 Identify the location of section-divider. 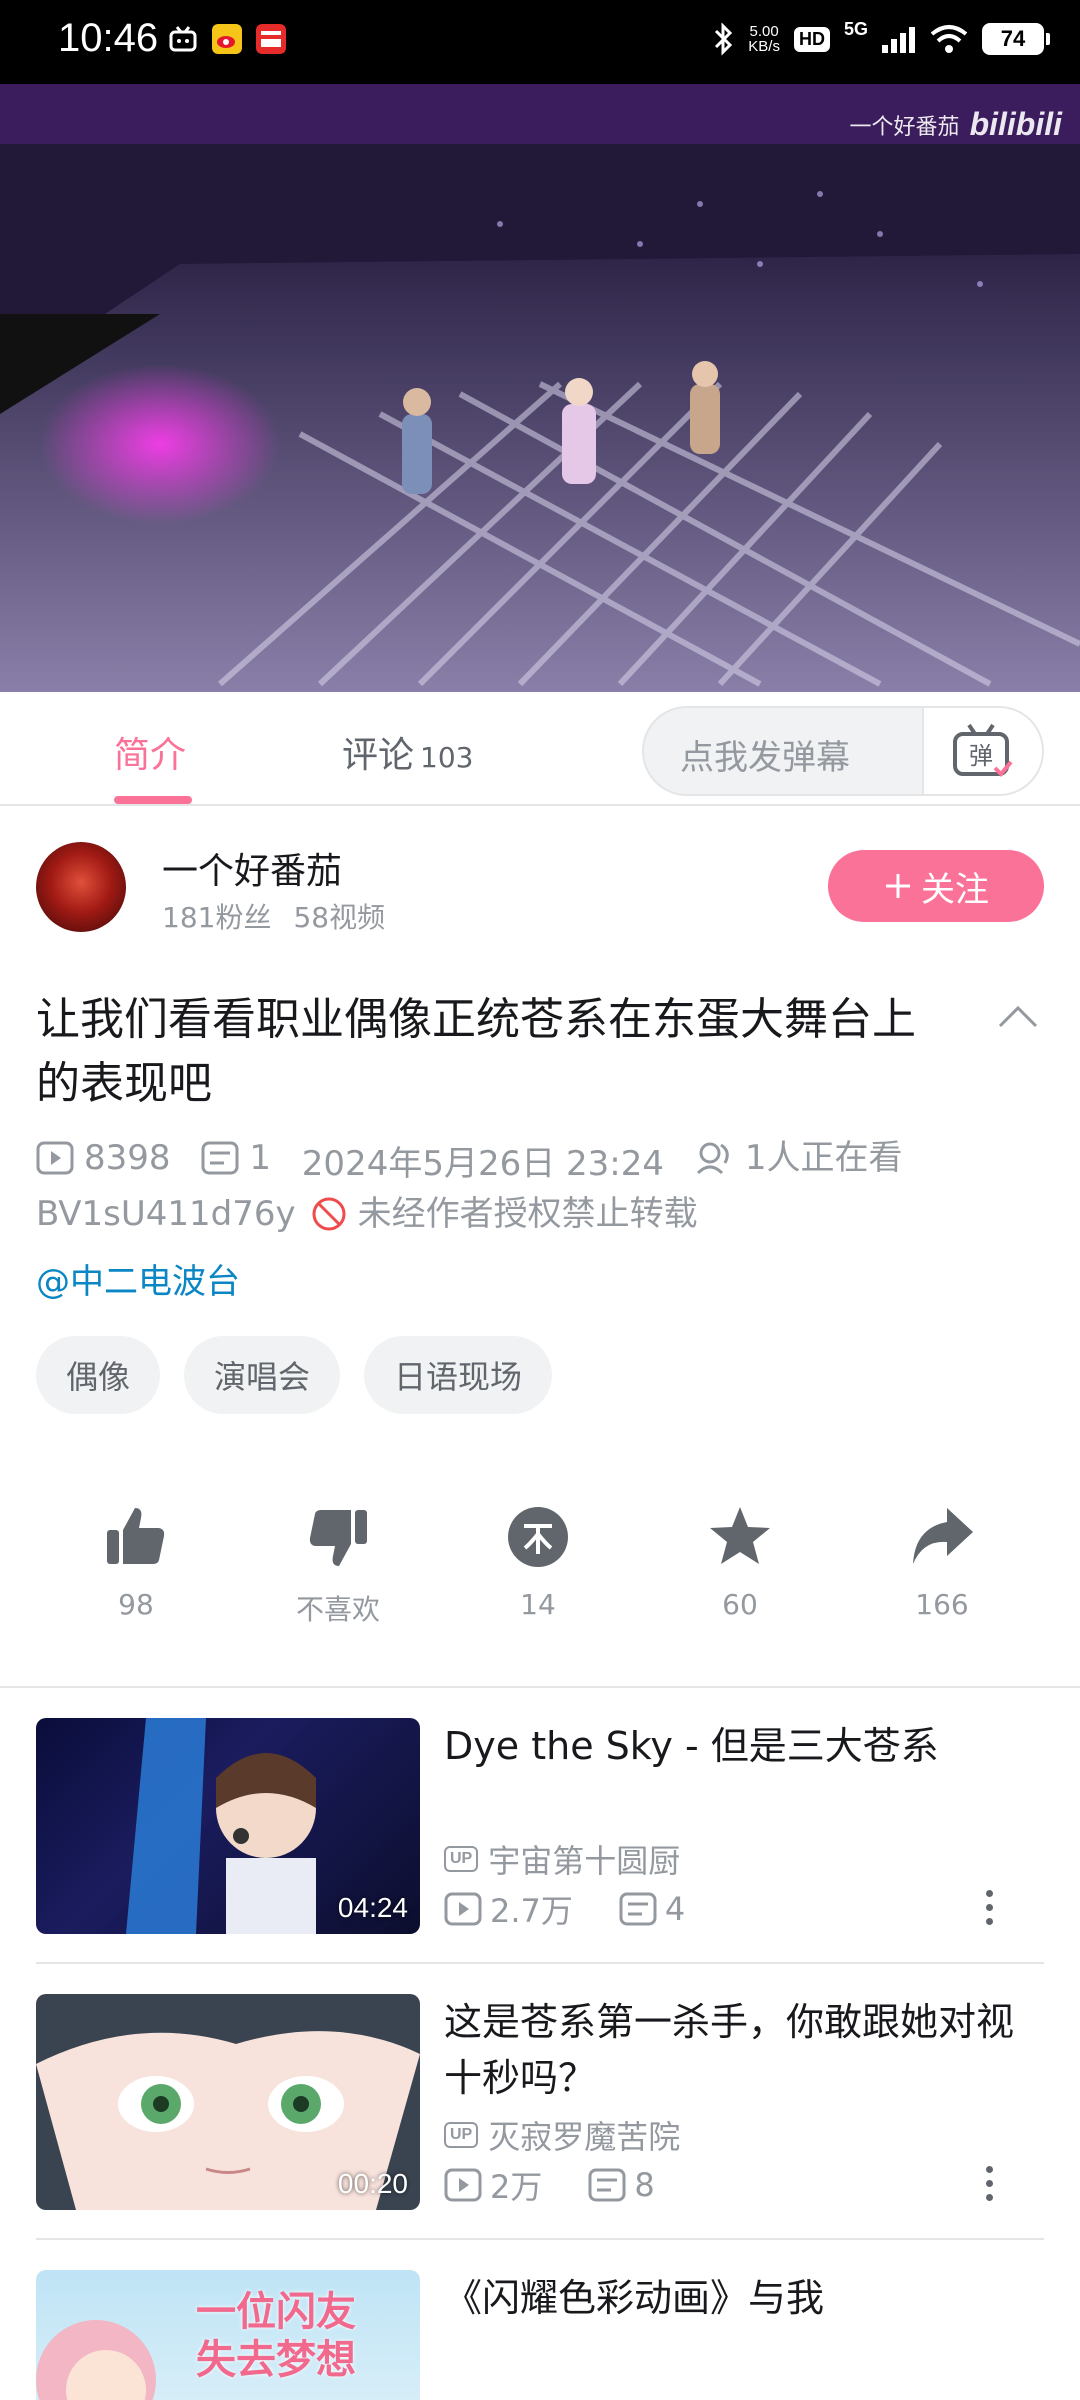
(540, 1687).